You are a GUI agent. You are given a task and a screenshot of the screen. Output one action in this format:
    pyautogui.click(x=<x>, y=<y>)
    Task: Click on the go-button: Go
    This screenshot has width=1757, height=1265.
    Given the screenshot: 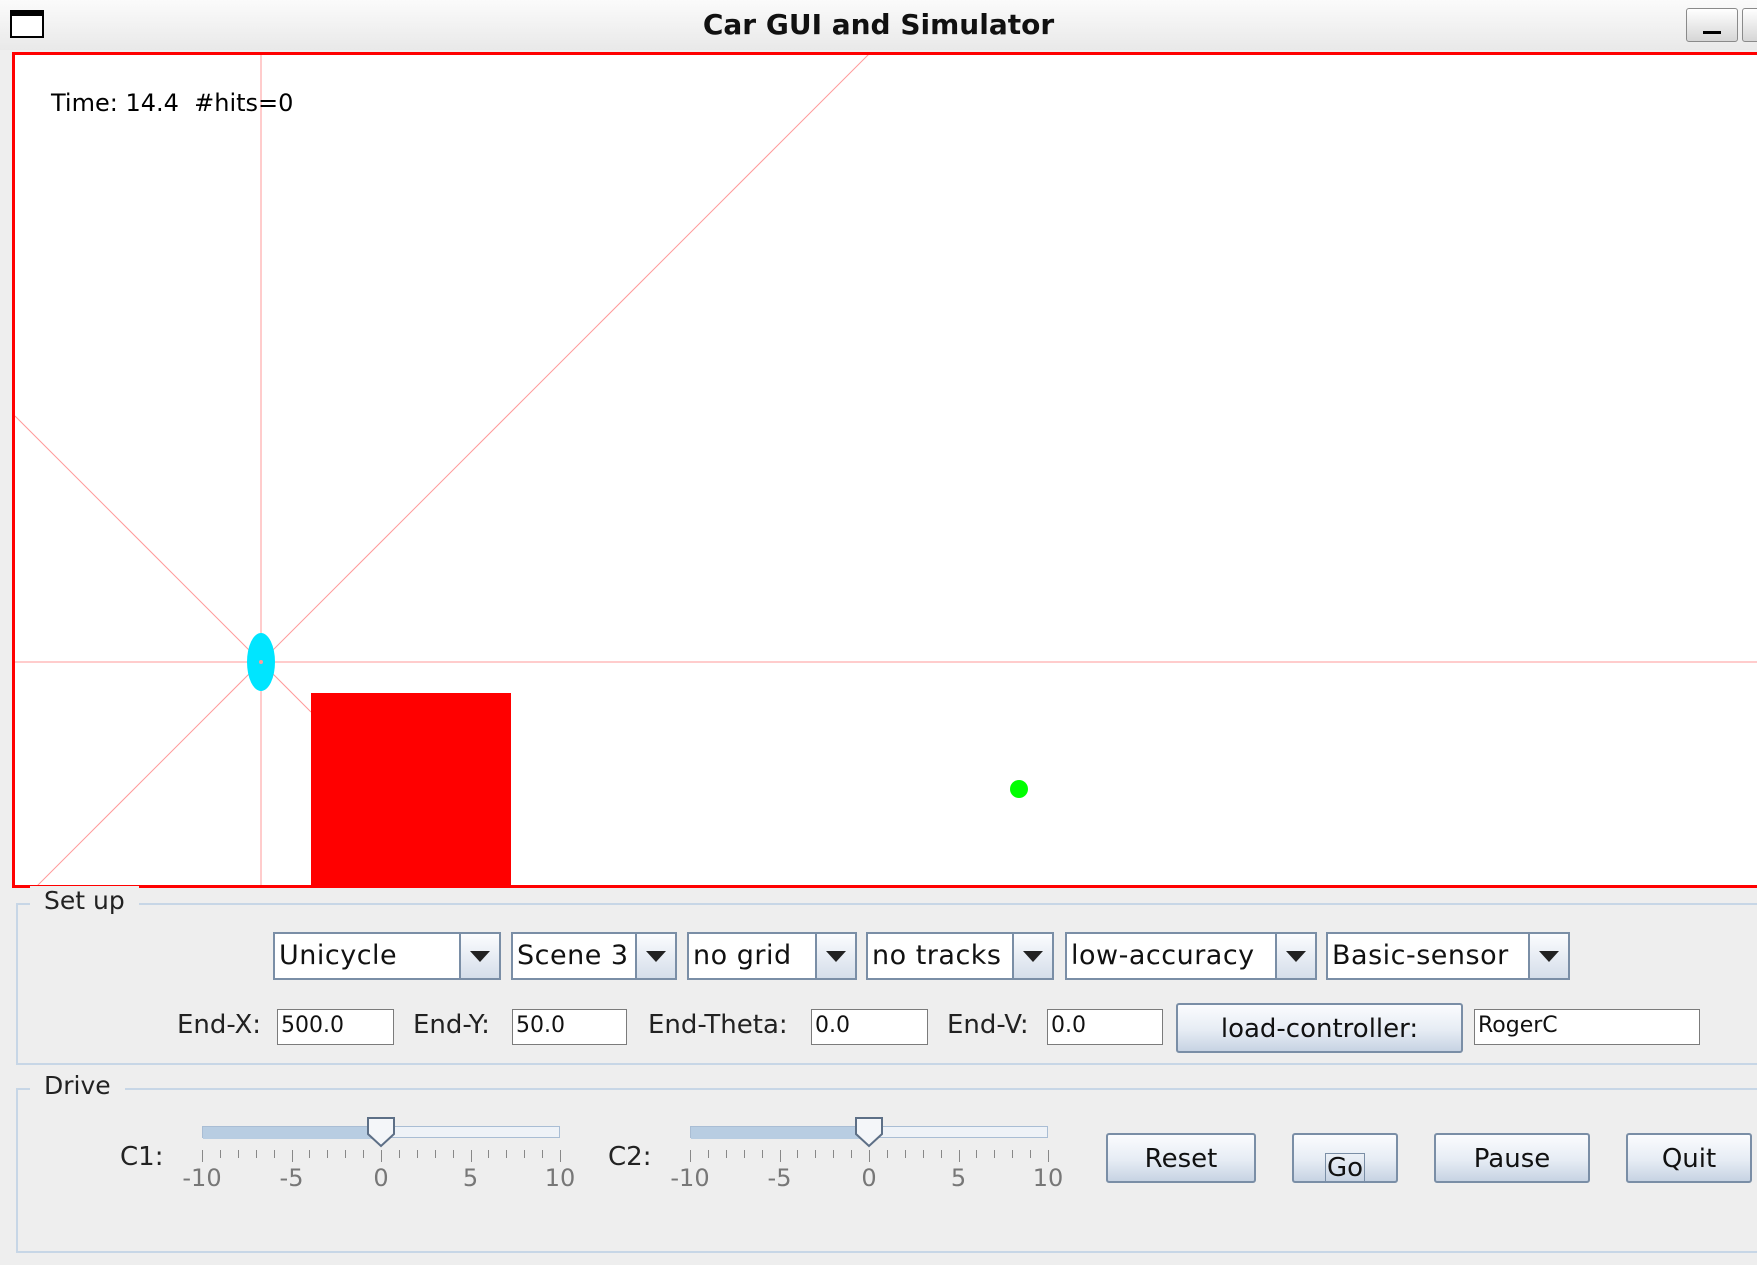 What is the action you would take?
    pyautogui.click(x=1345, y=1158)
    